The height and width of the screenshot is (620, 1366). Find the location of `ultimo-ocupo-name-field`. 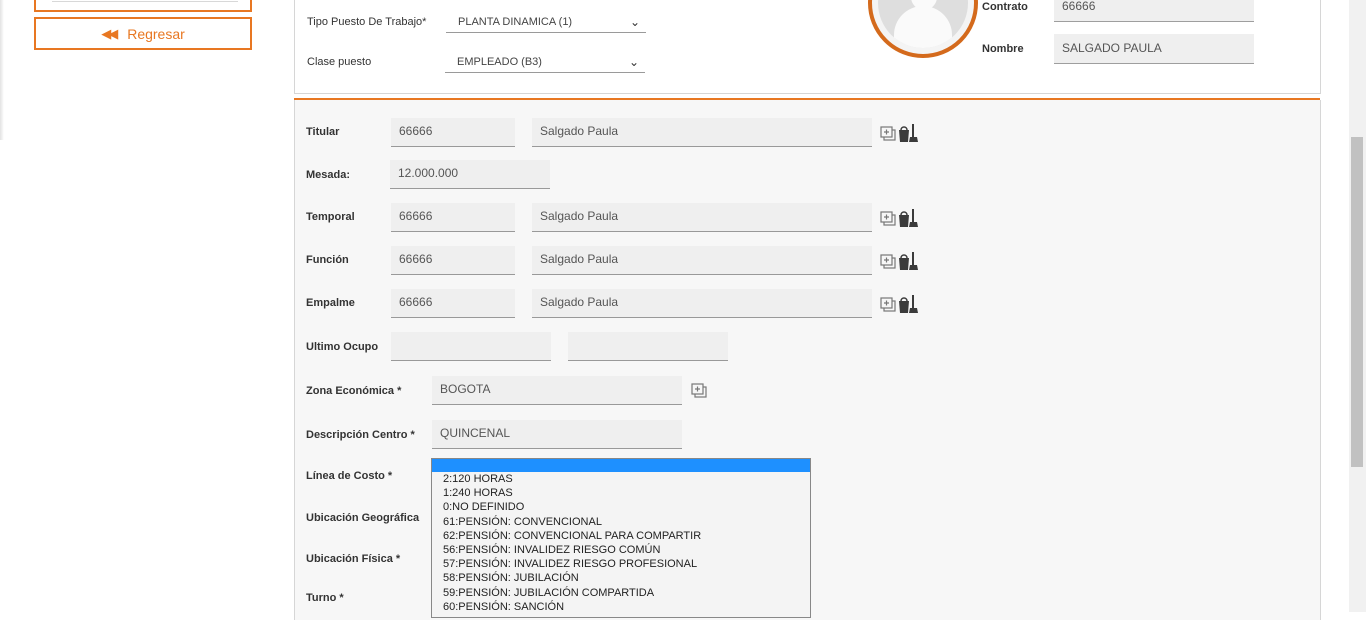

ultimo-ocupo-name-field is located at coordinates (648, 346).